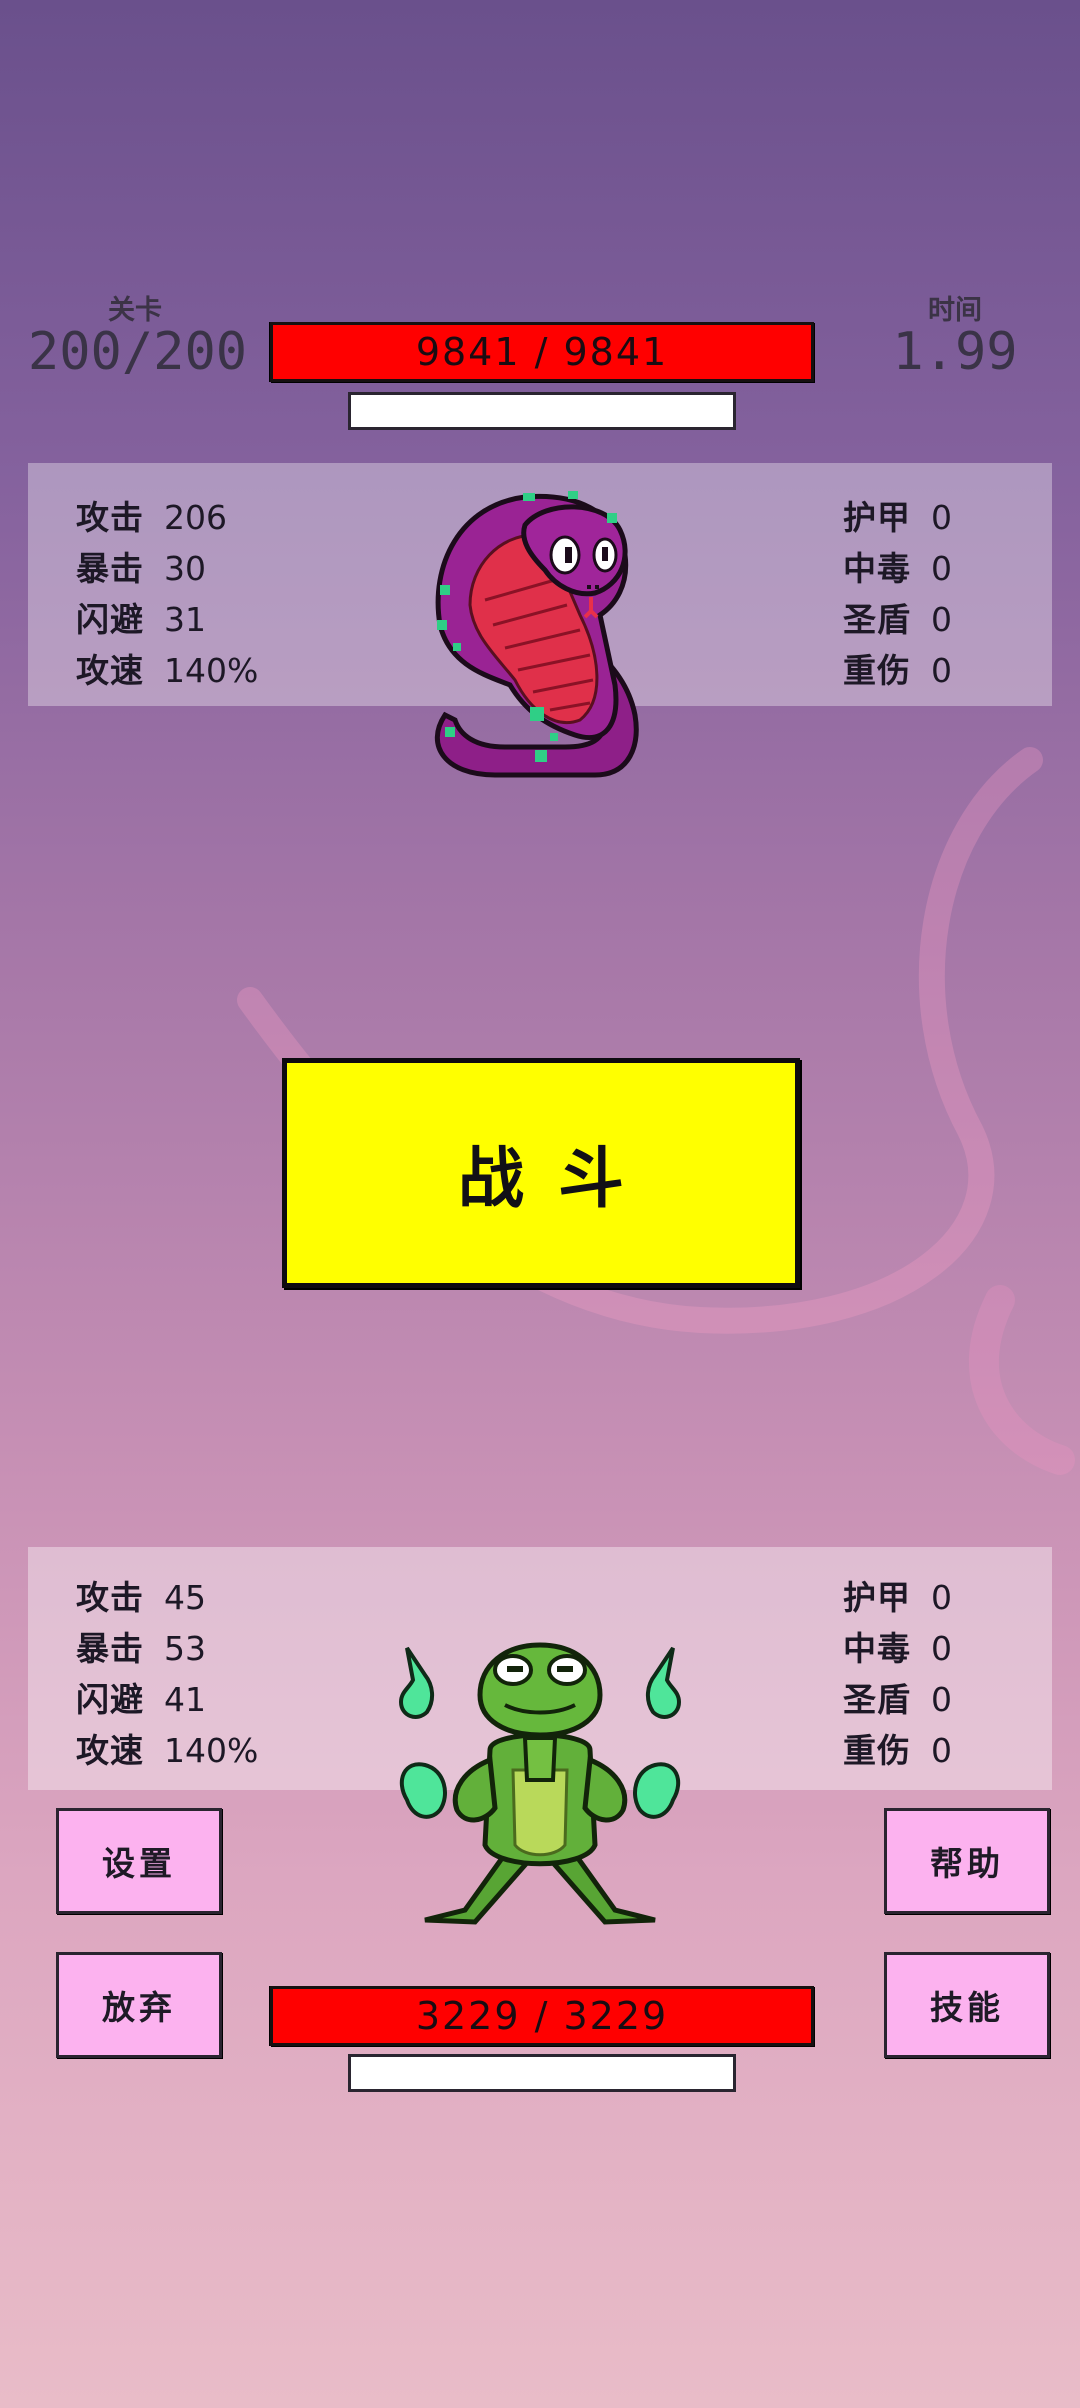 Image resolution: width=1080 pixels, height=2408 pixels. Describe the element at coordinates (542, 2073) in the screenshot. I see `player-shield-bar` at that location.